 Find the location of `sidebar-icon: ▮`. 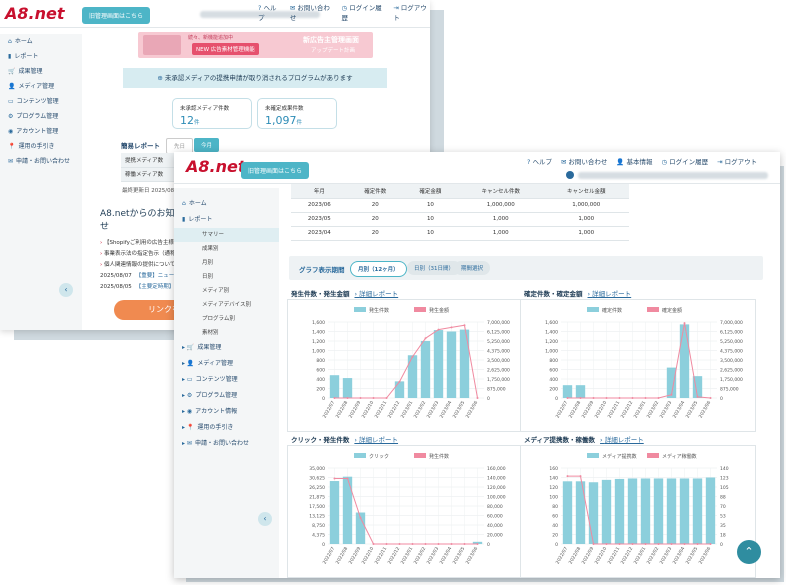

sidebar-icon: ▮ is located at coordinates (184, 219).